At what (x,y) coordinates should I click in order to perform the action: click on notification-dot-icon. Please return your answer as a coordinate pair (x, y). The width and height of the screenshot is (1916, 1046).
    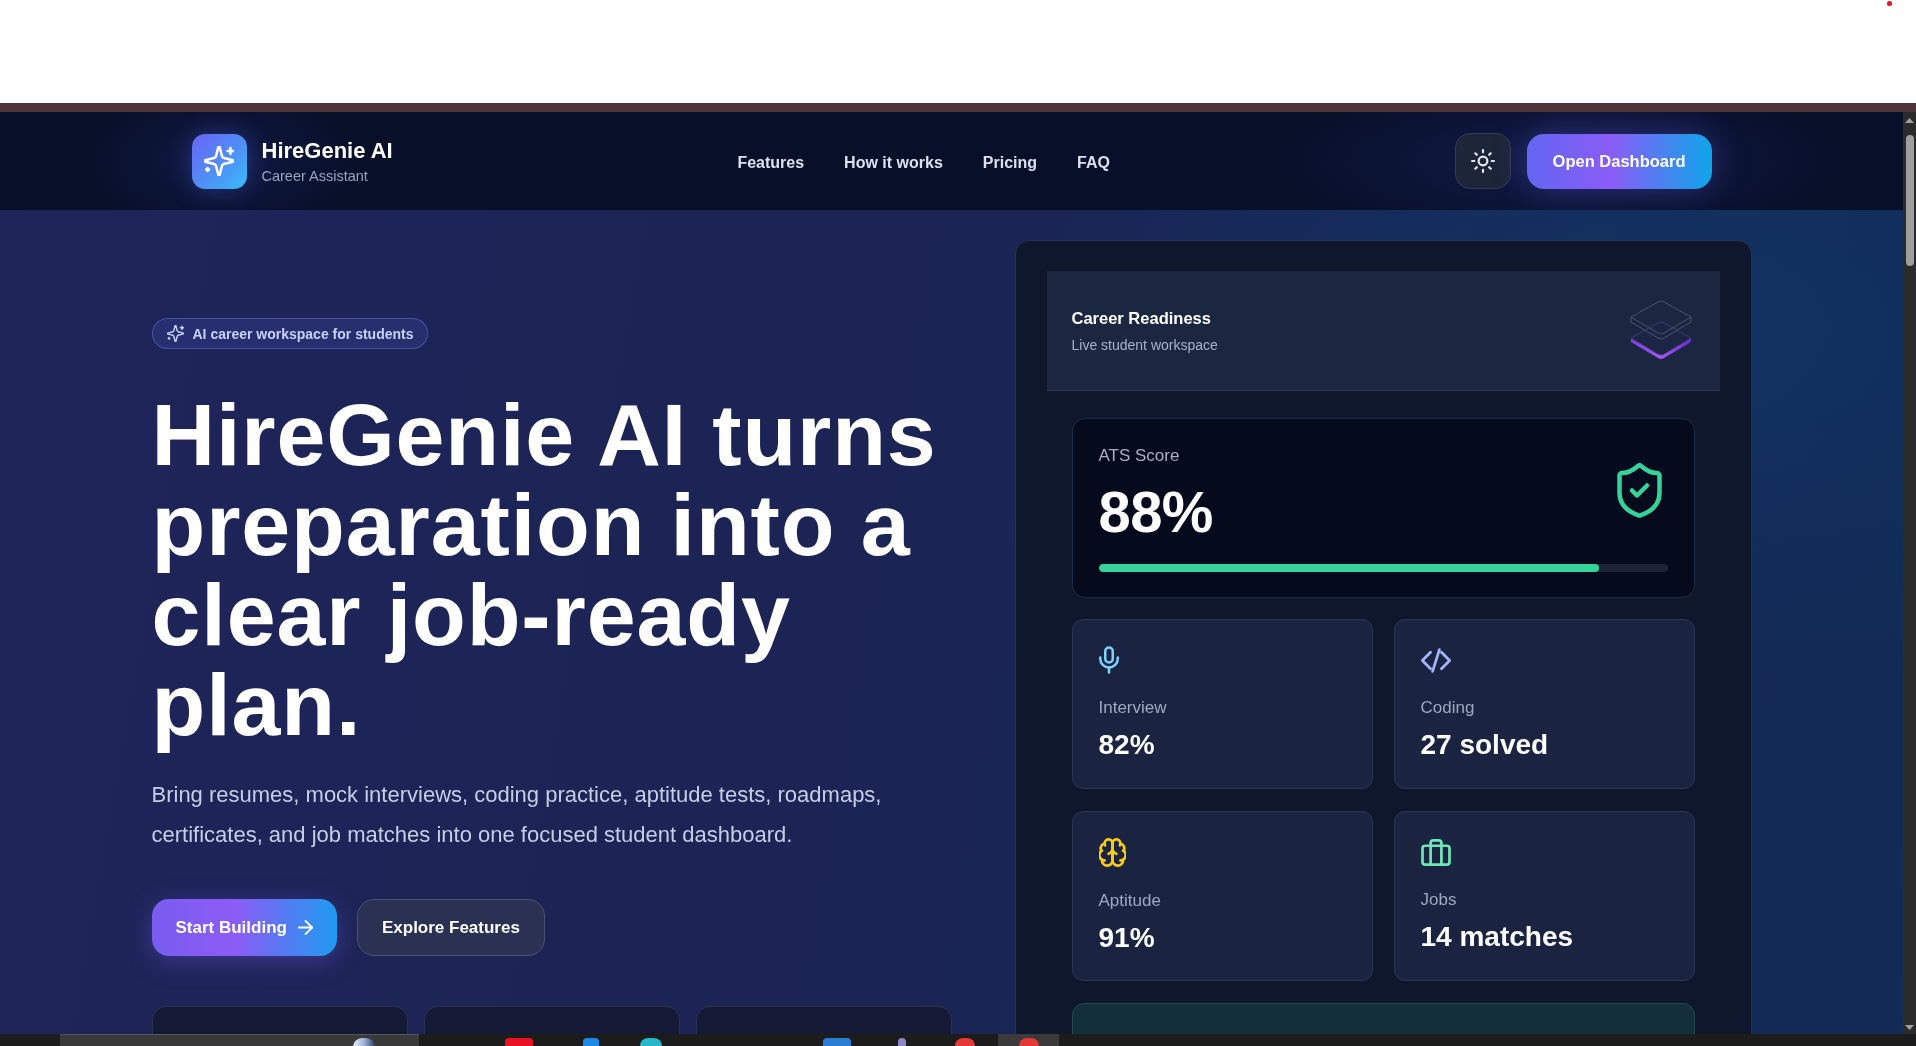
    Looking at the image, I should click on (1889, 3).